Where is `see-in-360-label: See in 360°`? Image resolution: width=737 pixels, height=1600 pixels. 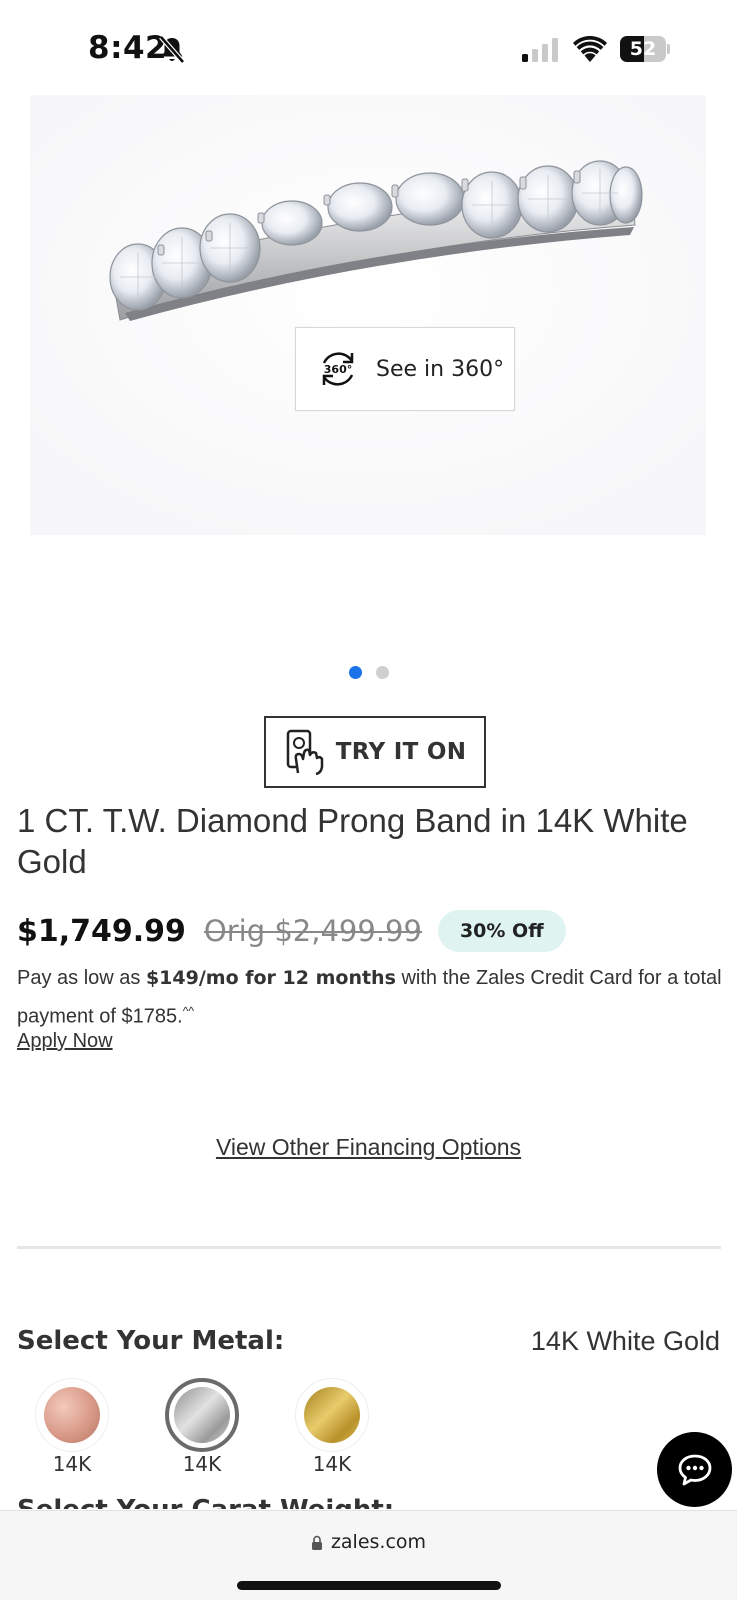 see-in-360-label: See in 360° is located at coordinates (440, 369).